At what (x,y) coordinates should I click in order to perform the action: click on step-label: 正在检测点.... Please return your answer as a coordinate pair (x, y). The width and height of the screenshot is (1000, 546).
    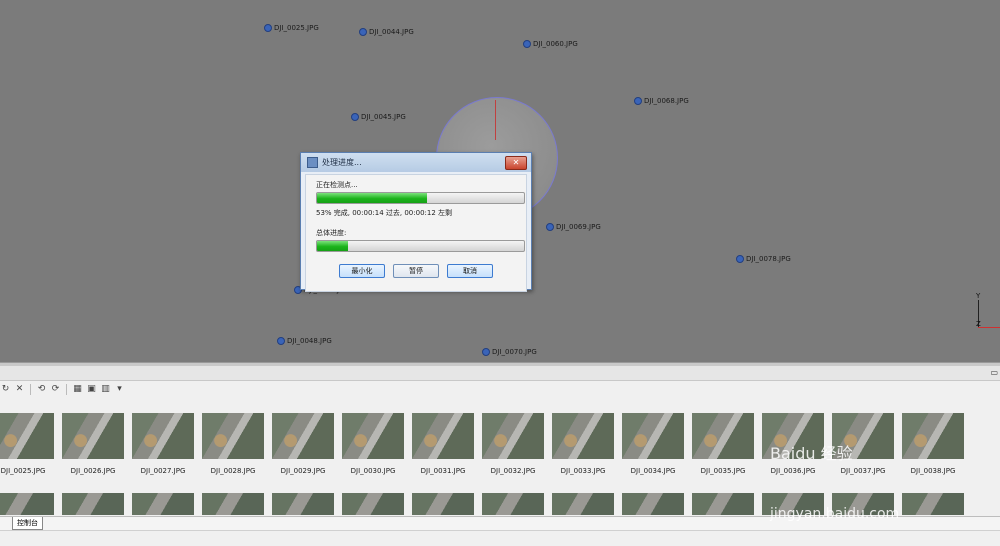
    Looking at the image, I should click on (337, 185).